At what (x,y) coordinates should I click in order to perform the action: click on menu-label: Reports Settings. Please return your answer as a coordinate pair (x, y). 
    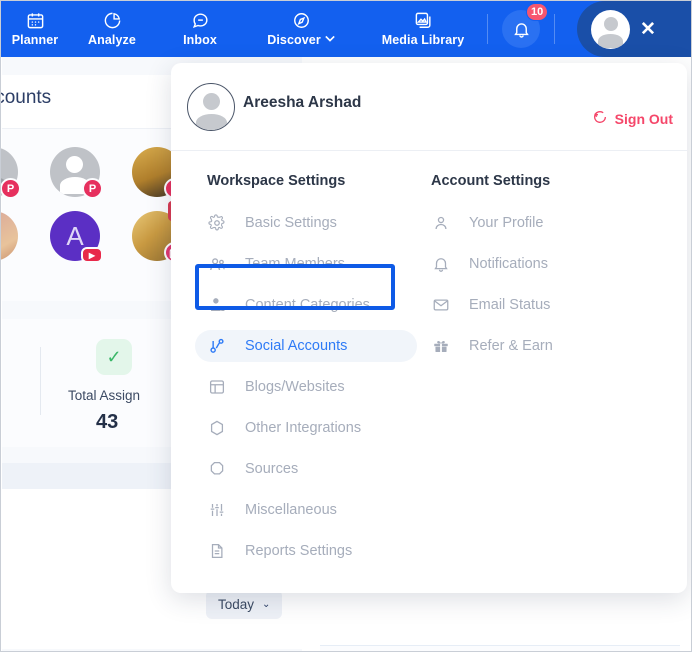
    Looking at the image, I should click on (299, 551).